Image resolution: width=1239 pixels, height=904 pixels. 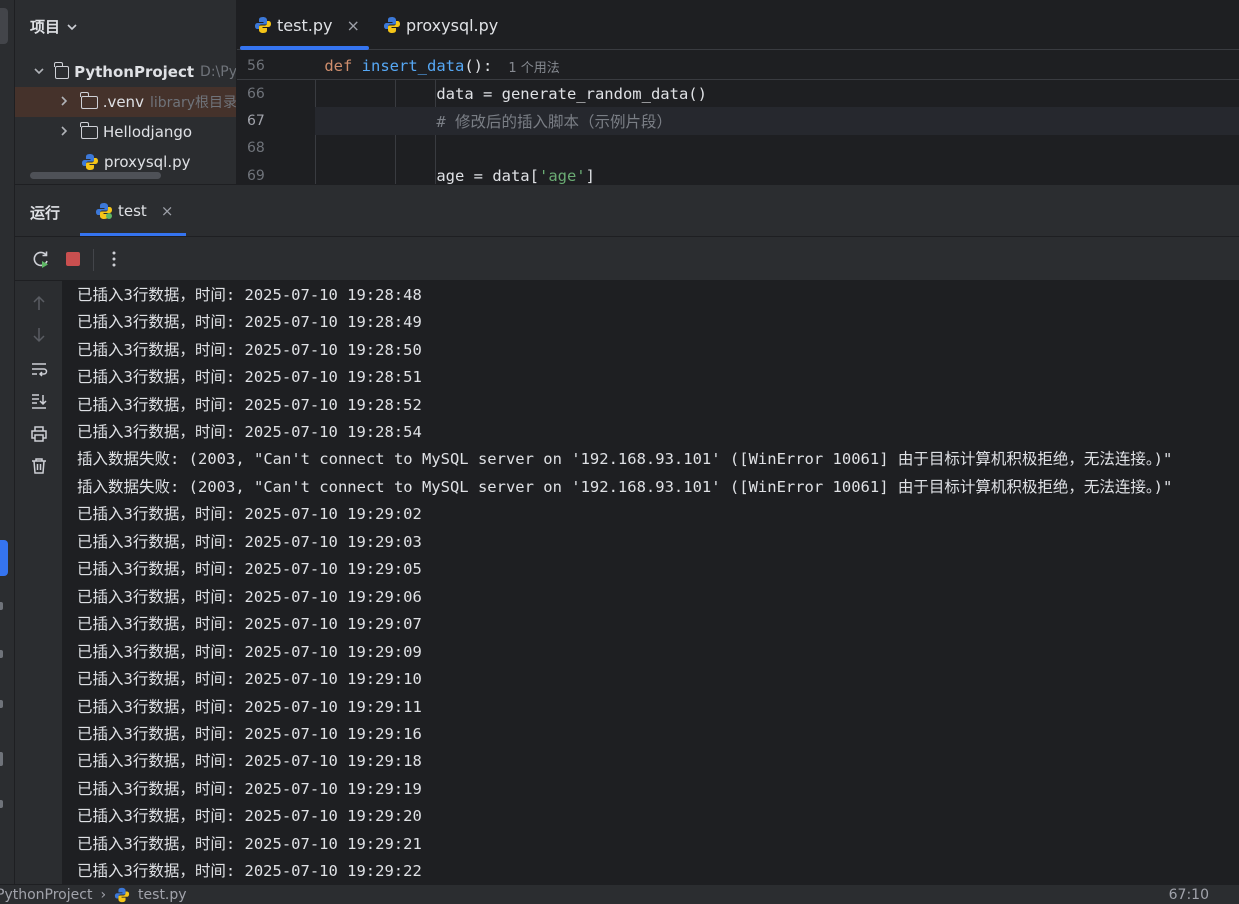 What do you see at coordinates (777, 94) in the screenshot?
I see `code-line: data = generate_random_data()` at bounding box center [777, 94].